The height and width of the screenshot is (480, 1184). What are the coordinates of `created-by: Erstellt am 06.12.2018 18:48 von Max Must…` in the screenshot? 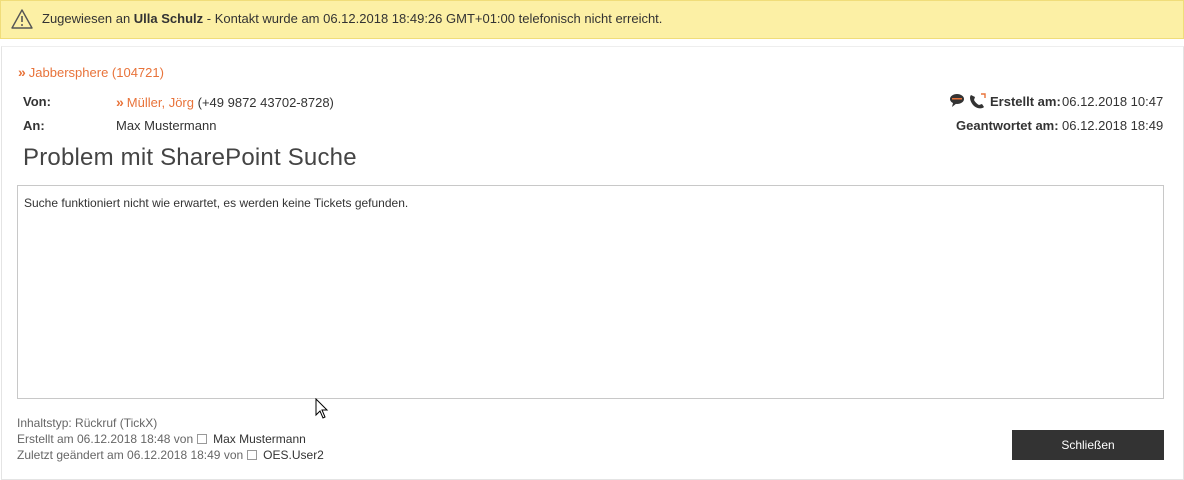 It's located at (161, 439).